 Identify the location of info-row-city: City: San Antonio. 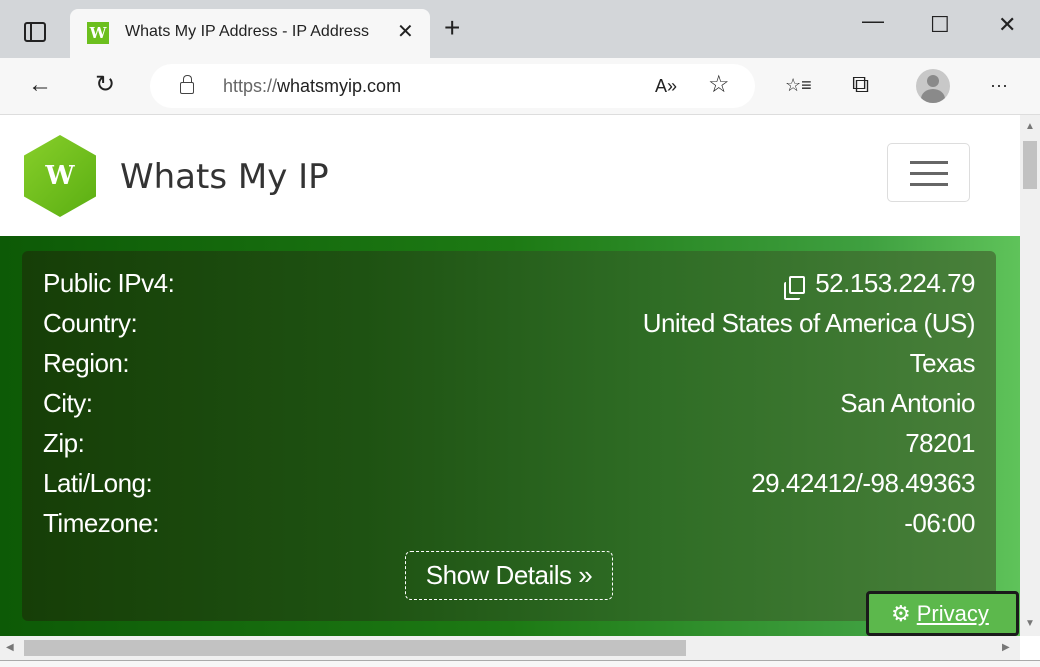
(509, 403).